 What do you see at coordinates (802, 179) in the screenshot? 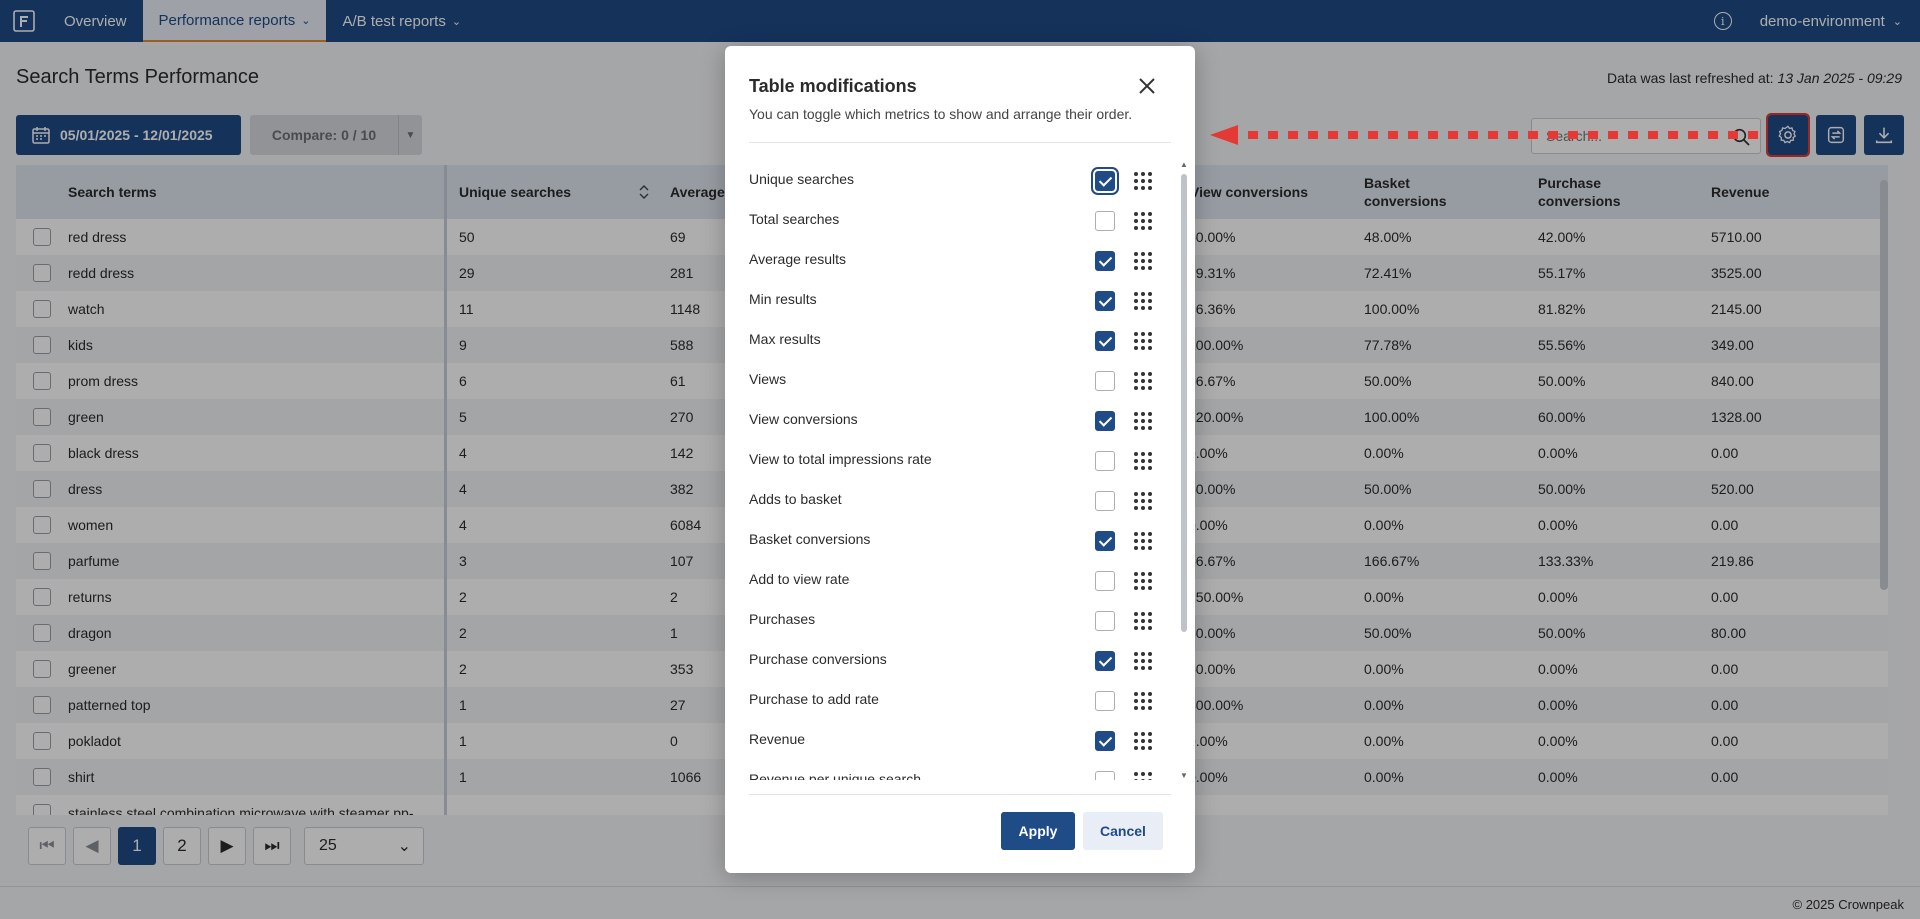
I see `metric-label: Unique searches` at bounding box center [802, 179].